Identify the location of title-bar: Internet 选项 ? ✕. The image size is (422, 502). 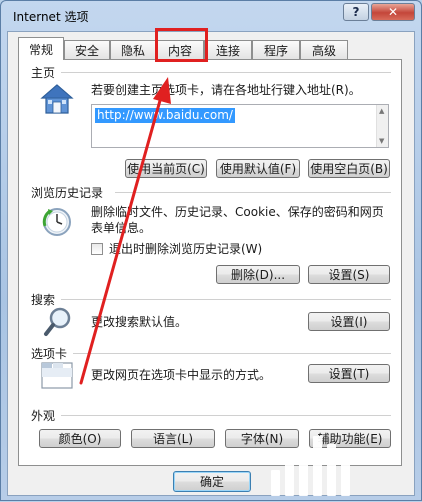
(211, 16).